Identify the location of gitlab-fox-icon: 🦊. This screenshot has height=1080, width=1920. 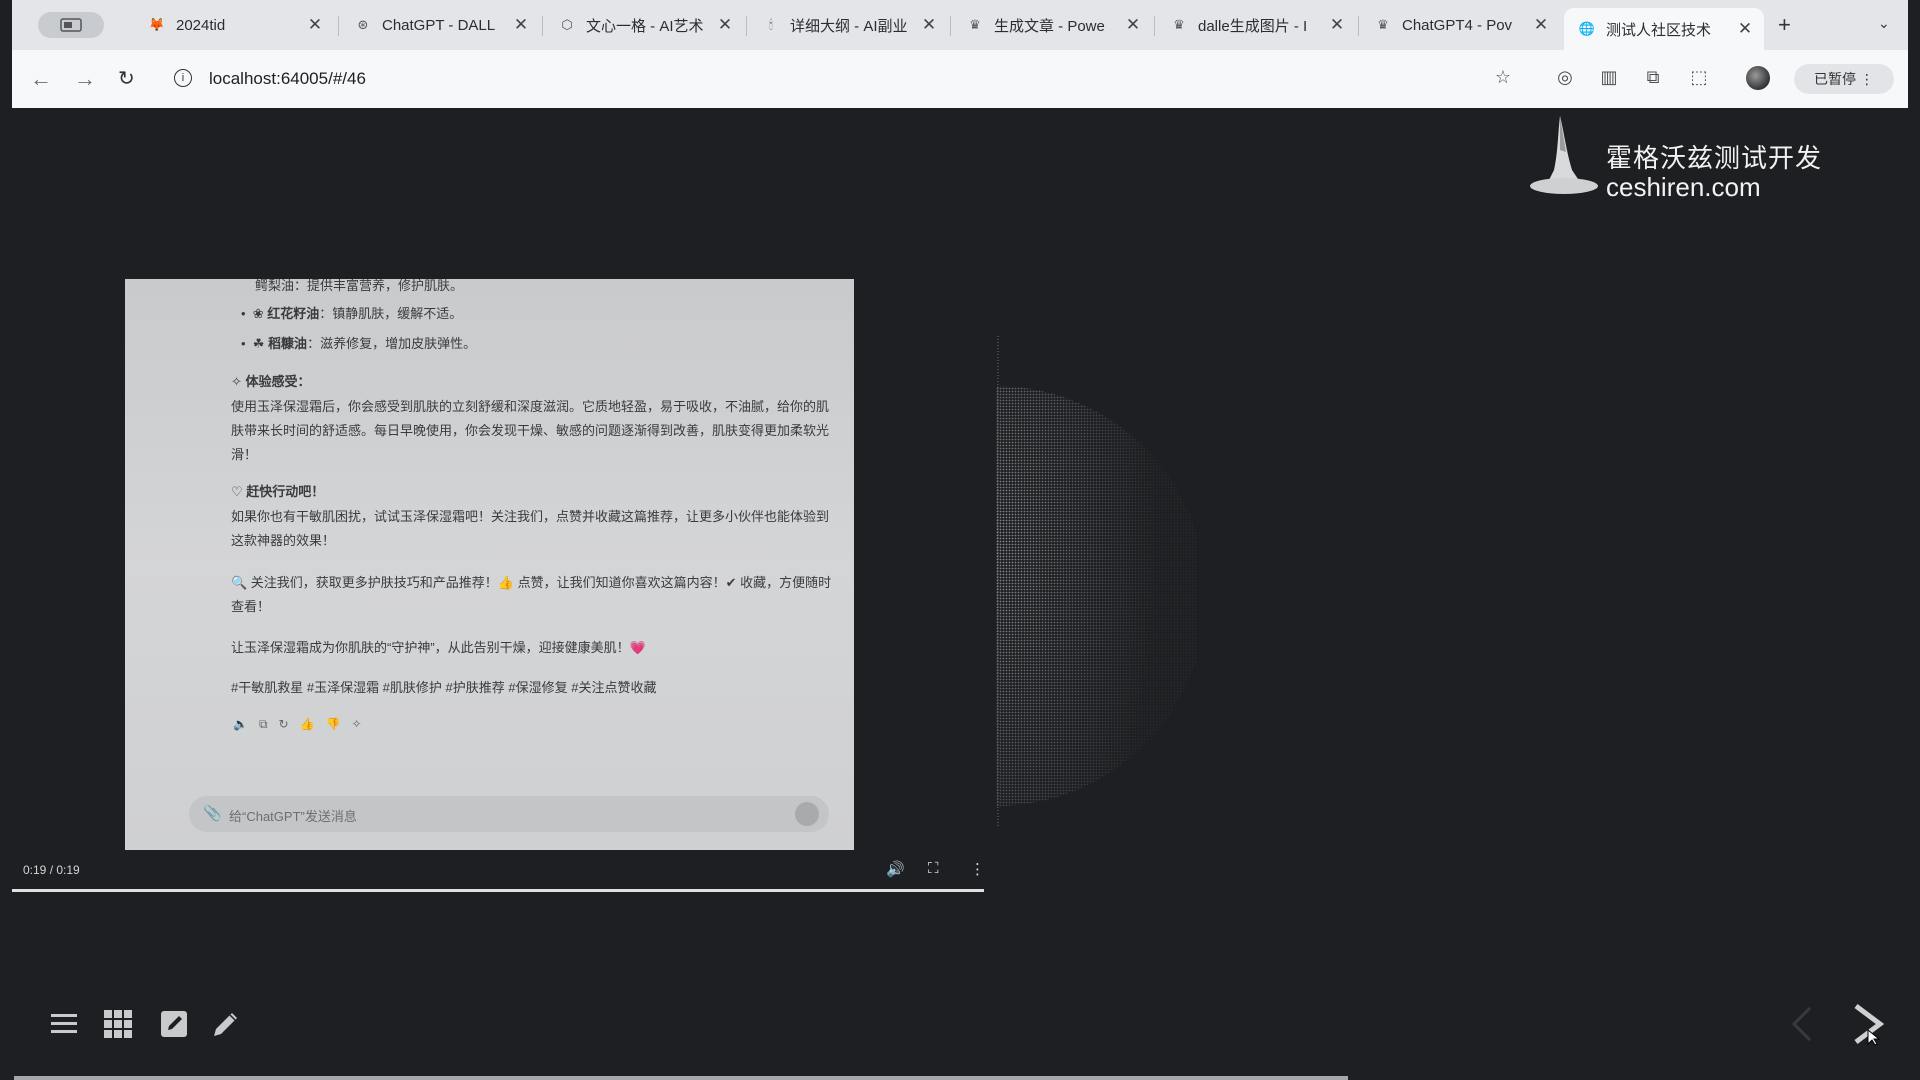
(157, 24).